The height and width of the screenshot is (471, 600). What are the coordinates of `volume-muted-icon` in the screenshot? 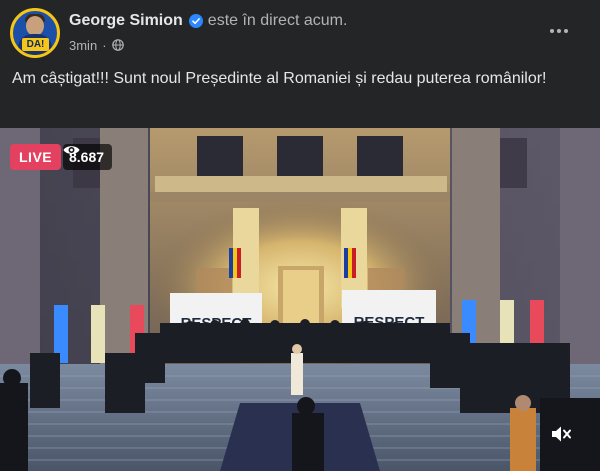 It's located at (565, 437).